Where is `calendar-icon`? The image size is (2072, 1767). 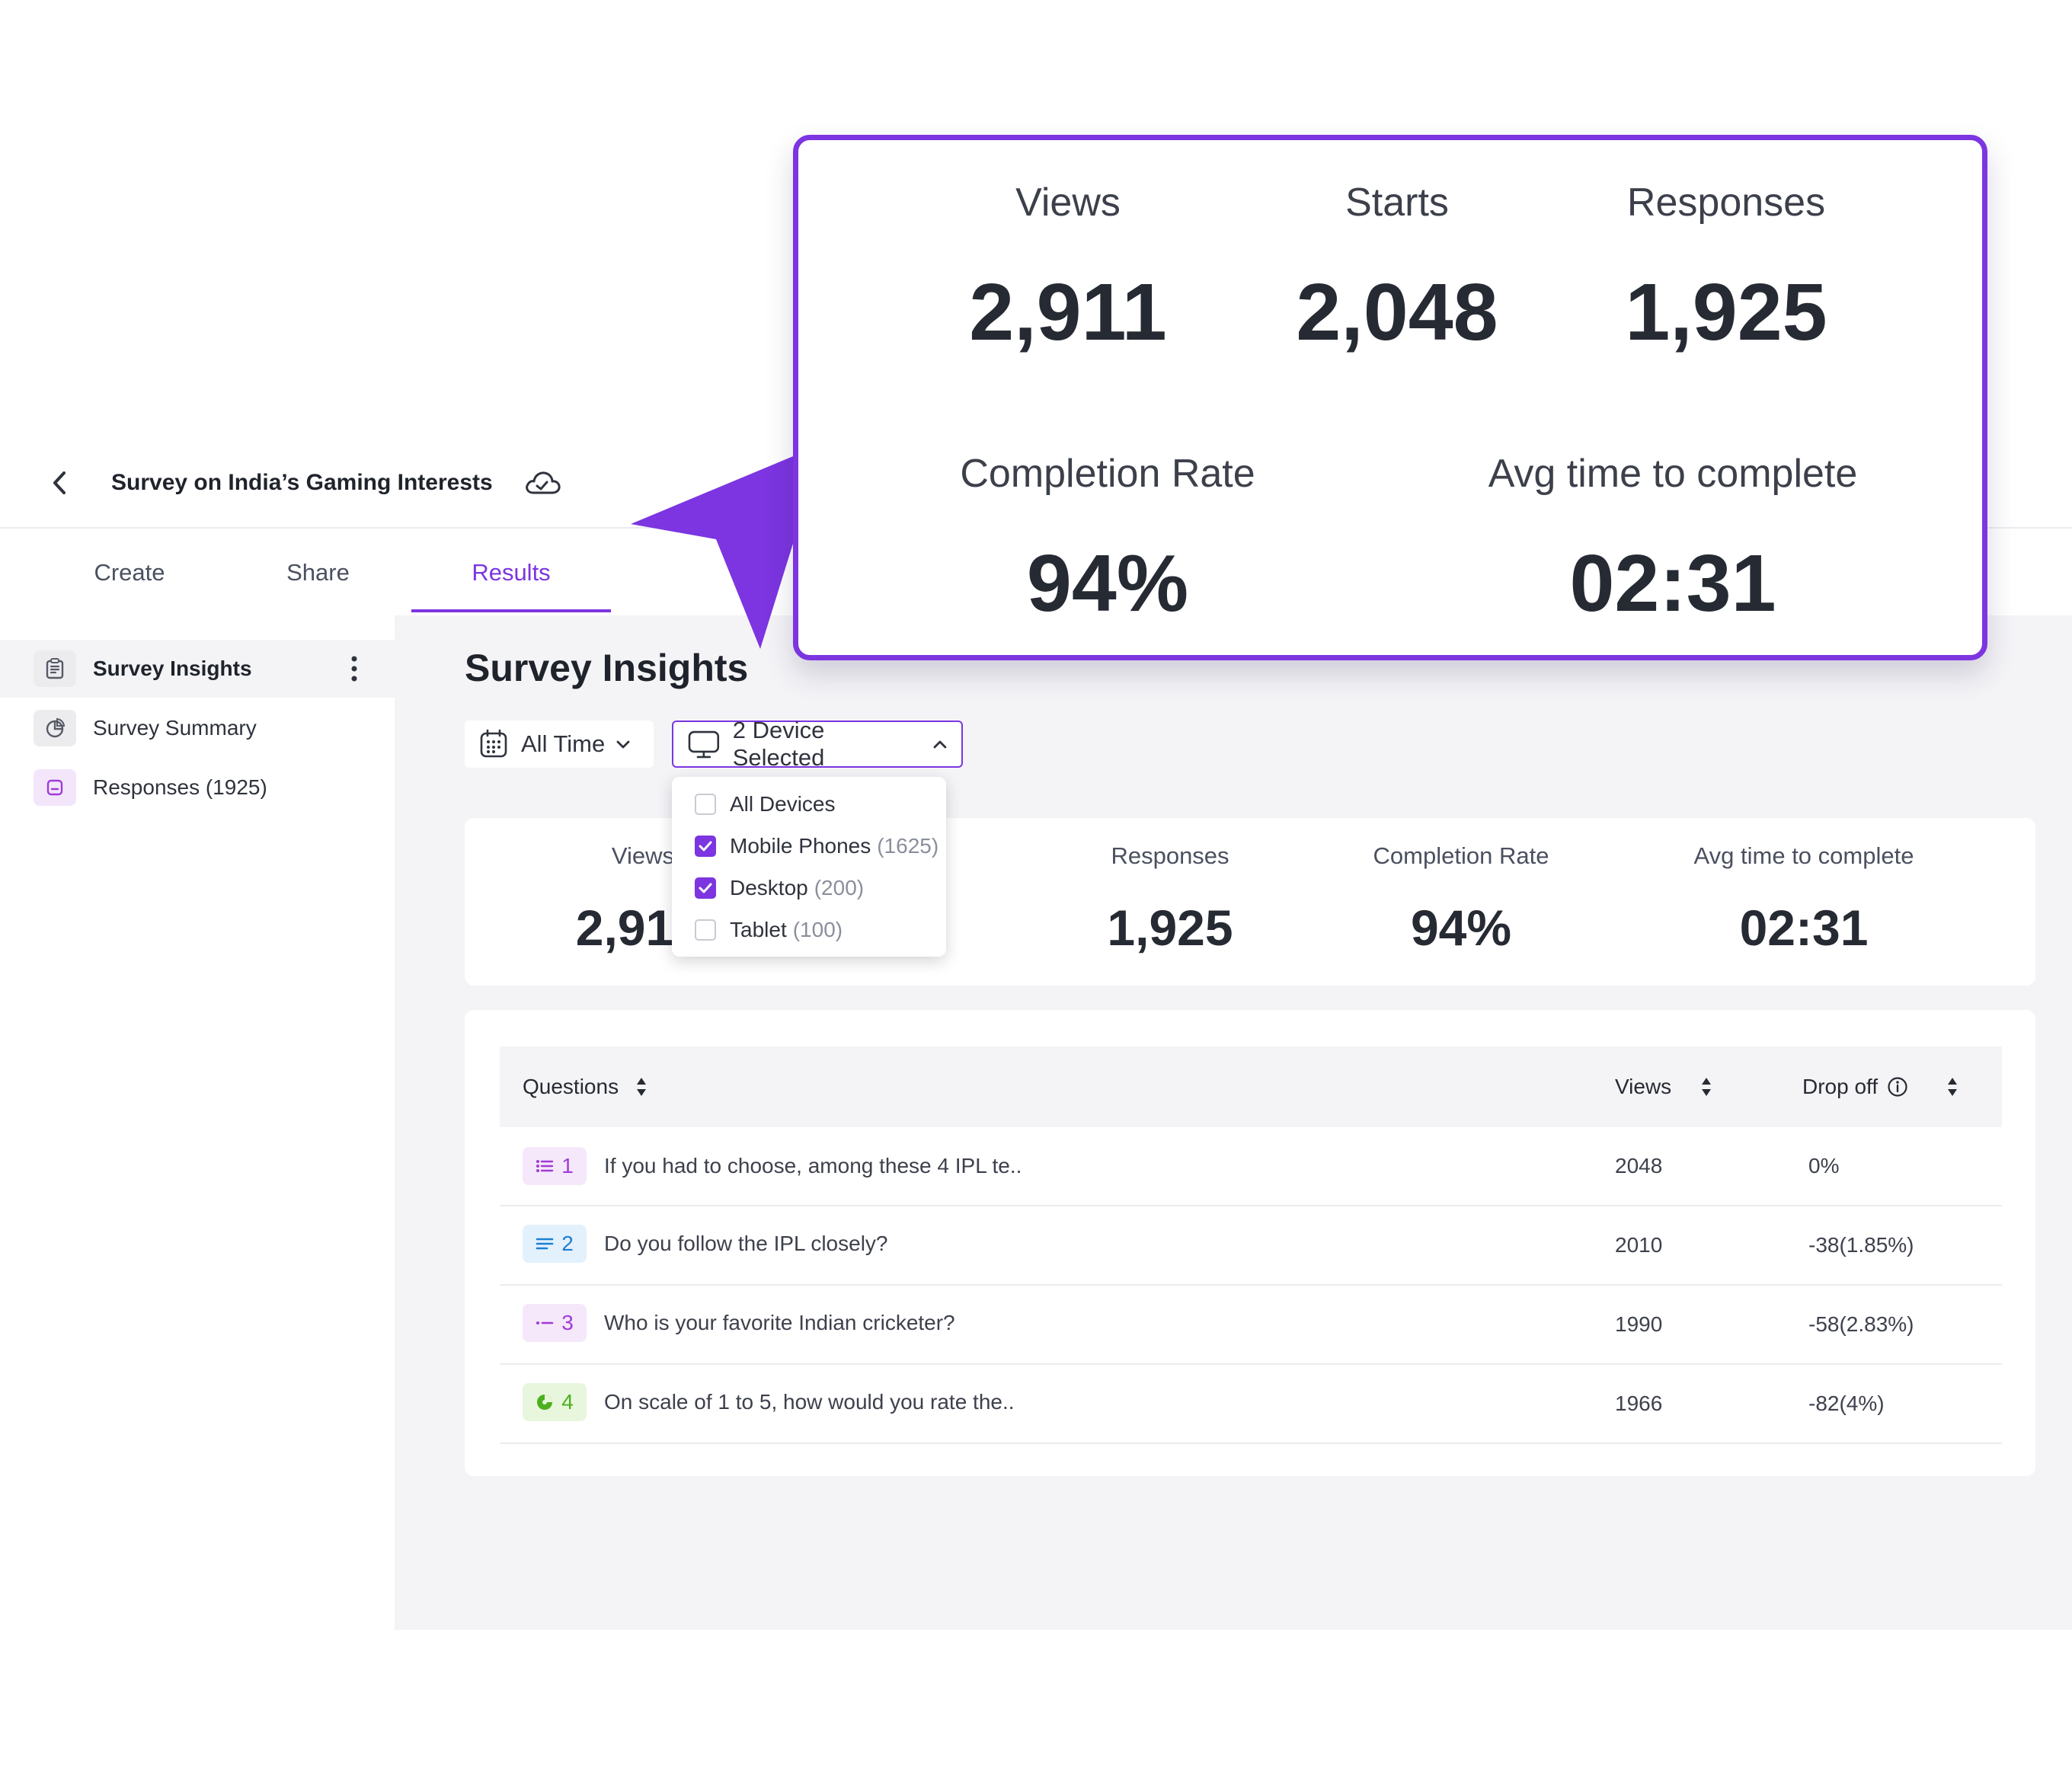
calendar-icon is located at coordinates (493, 743).